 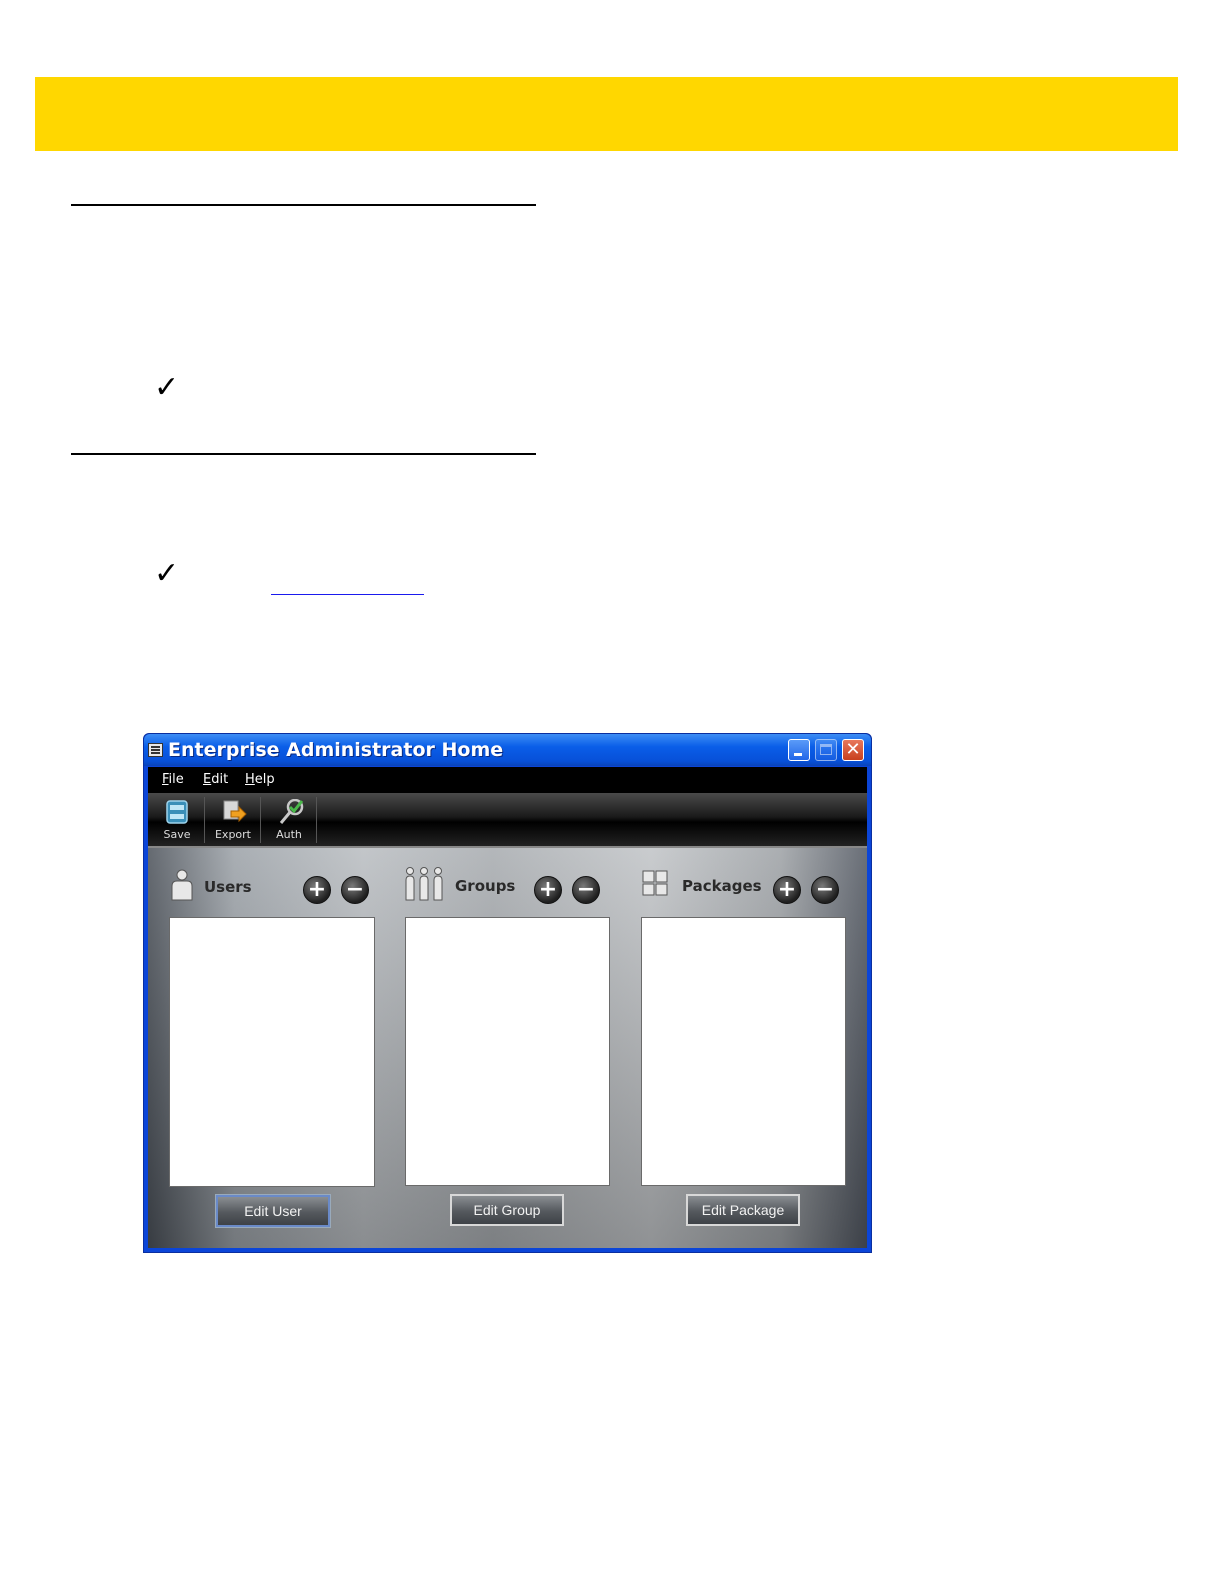 What do you see at coordinates (235, 811) in the screenshot?
I see `export-icon` at bounding box center [235, 811].